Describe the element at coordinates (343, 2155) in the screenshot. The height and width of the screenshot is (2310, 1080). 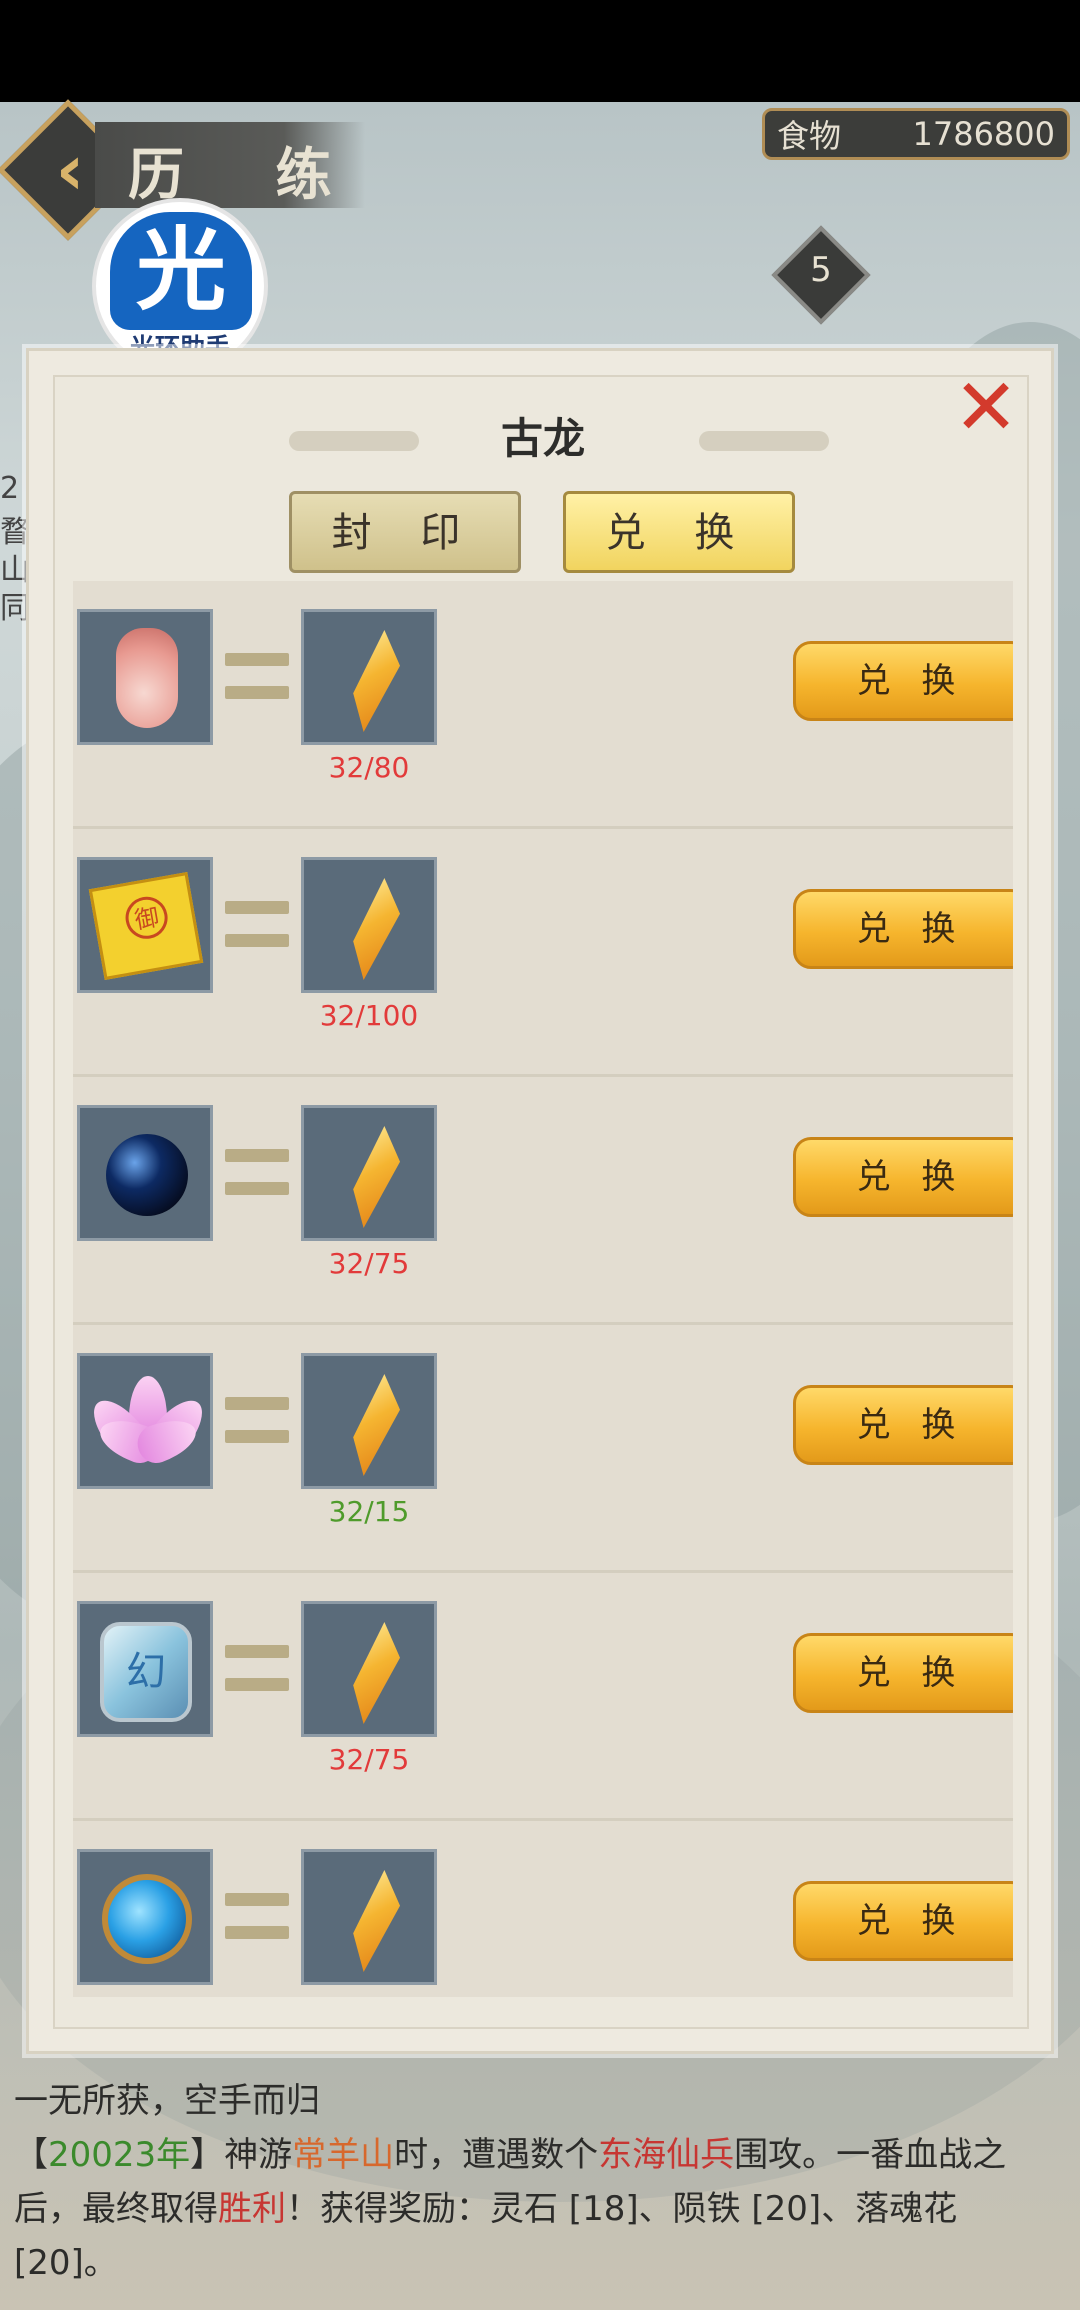
I see `log-place: 常羊山` at that location.